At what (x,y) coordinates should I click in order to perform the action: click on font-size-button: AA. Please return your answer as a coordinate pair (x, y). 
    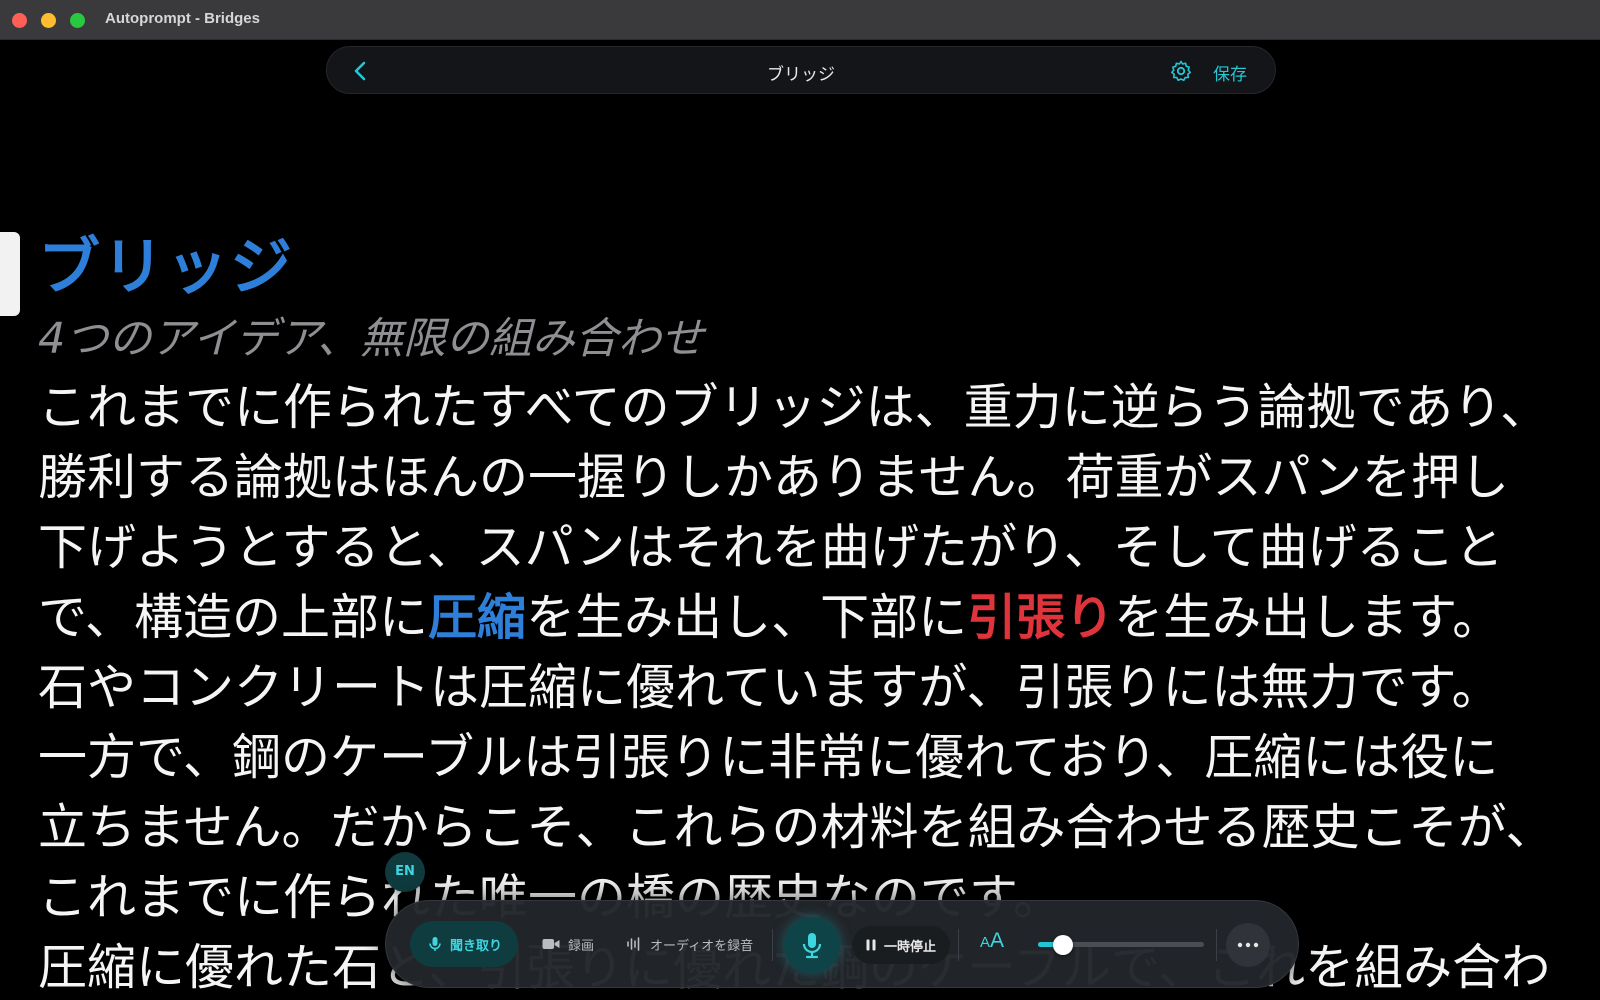
    Looking at the image, I should click on (992, 941).